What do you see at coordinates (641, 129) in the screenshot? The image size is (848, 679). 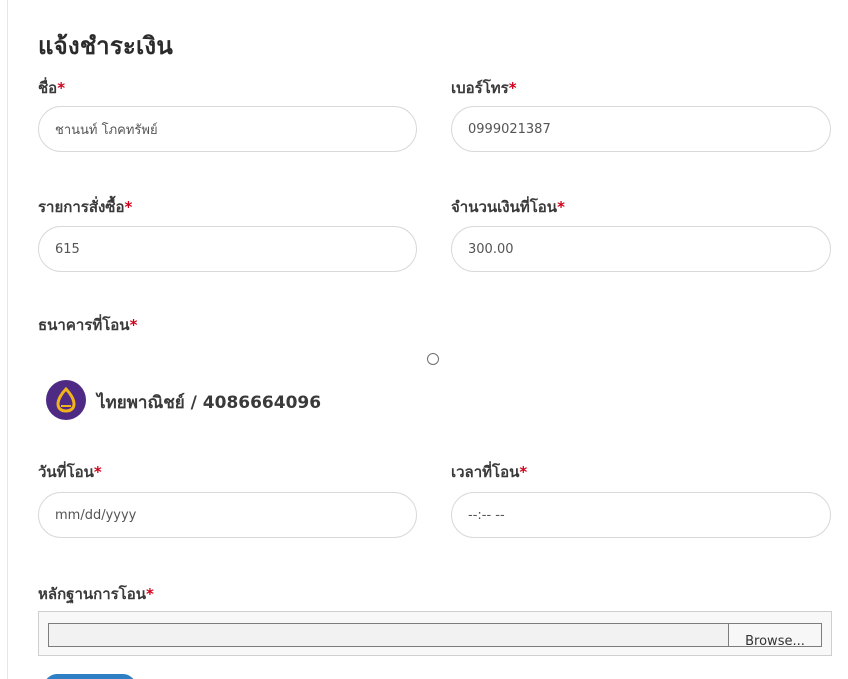 I see `phone-input` at bounding box center [641, 129].